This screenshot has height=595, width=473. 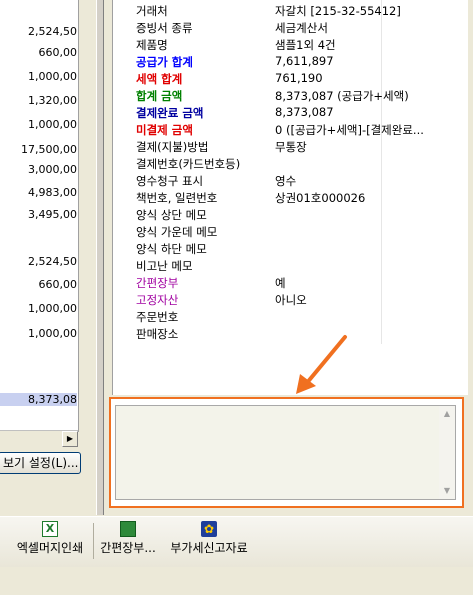 What do you see at coordinates (177, 198) in the screenshot?
I see `property-key: 책번호, 일련번호` at bounding box center [177, 198].